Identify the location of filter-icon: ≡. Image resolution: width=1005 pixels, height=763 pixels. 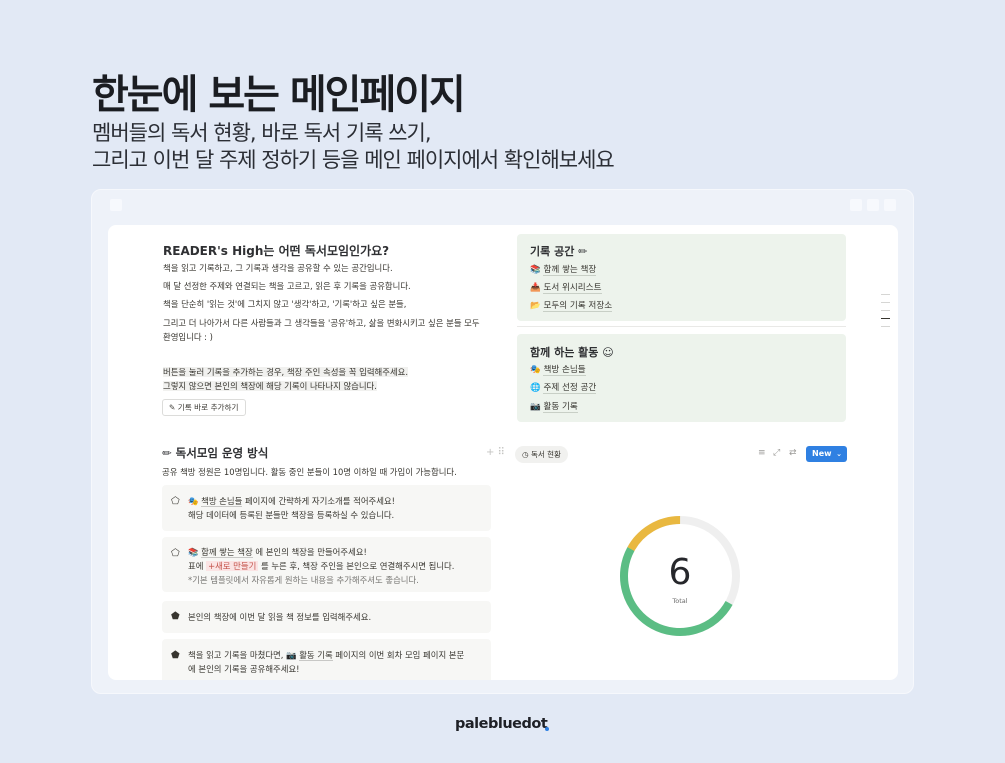
(762, 453).